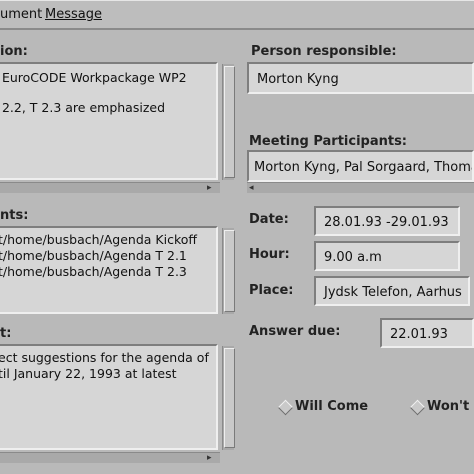  What do you see at coordinates (110, 187) in the screenshot?
I see `description-hscrollbar: ▸` at bounding box center [110, 187].